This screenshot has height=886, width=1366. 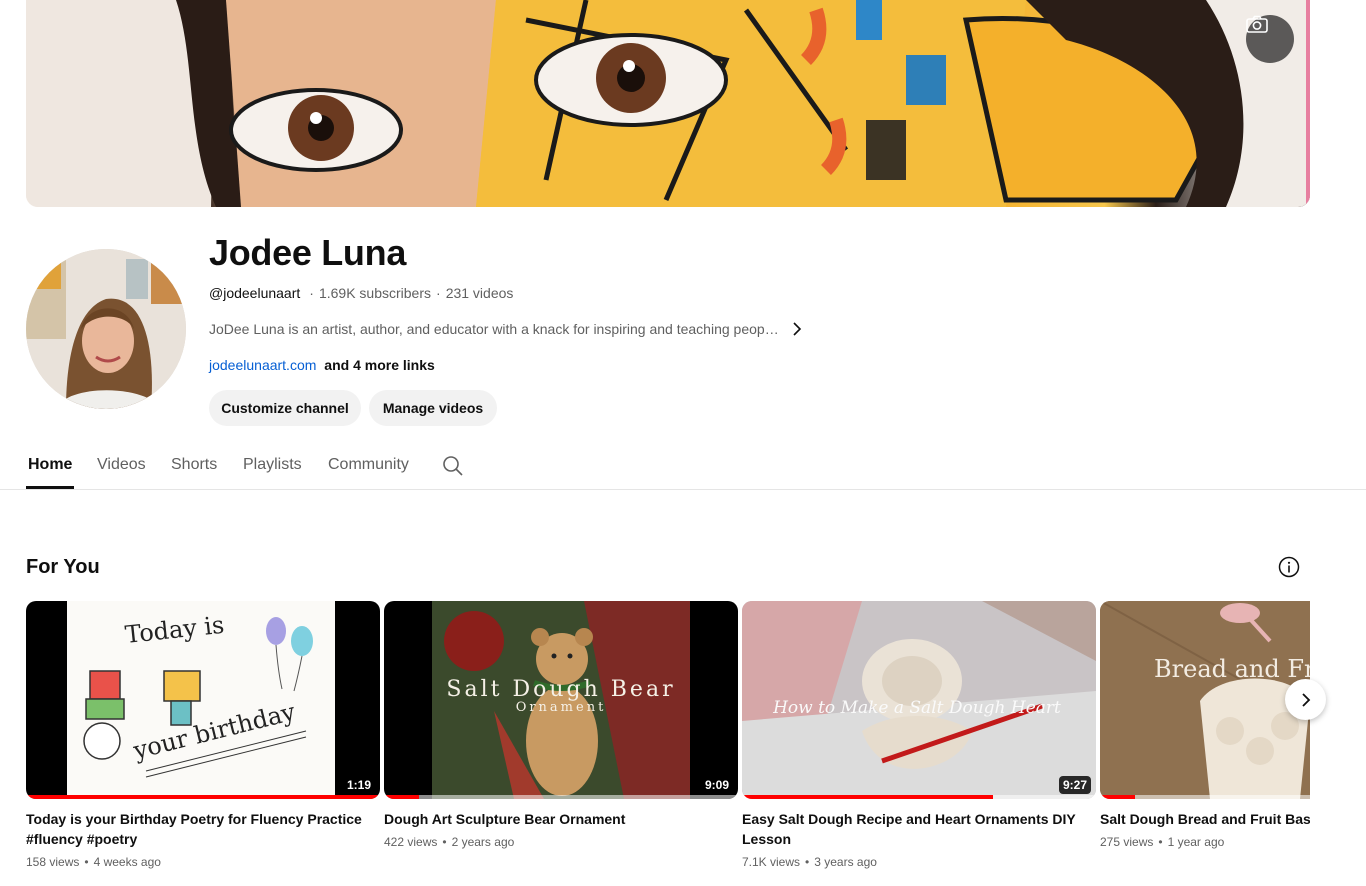 I want to click on channel-name: Jodee Luna, so click(x=308, y=252).